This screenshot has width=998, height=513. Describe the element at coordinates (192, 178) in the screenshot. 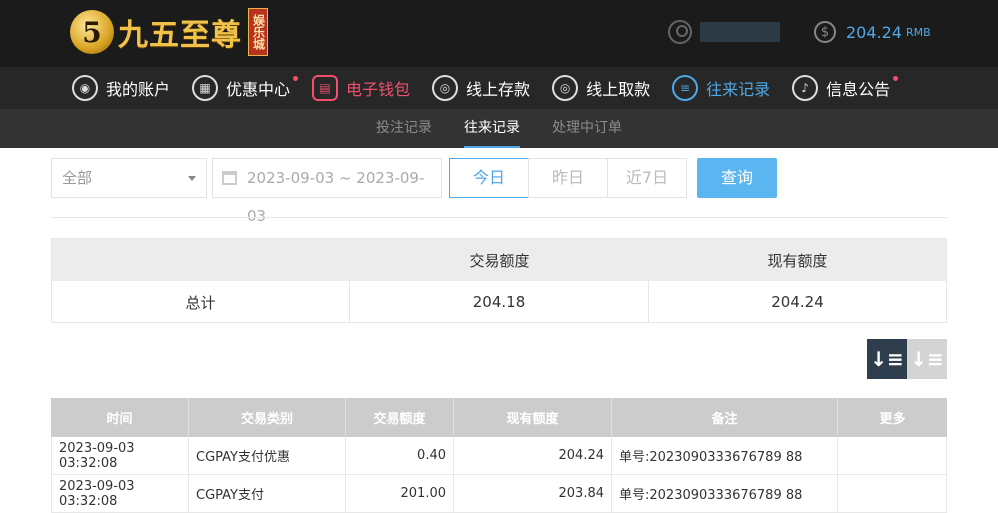

I see `chevron-down-icon` at that location.